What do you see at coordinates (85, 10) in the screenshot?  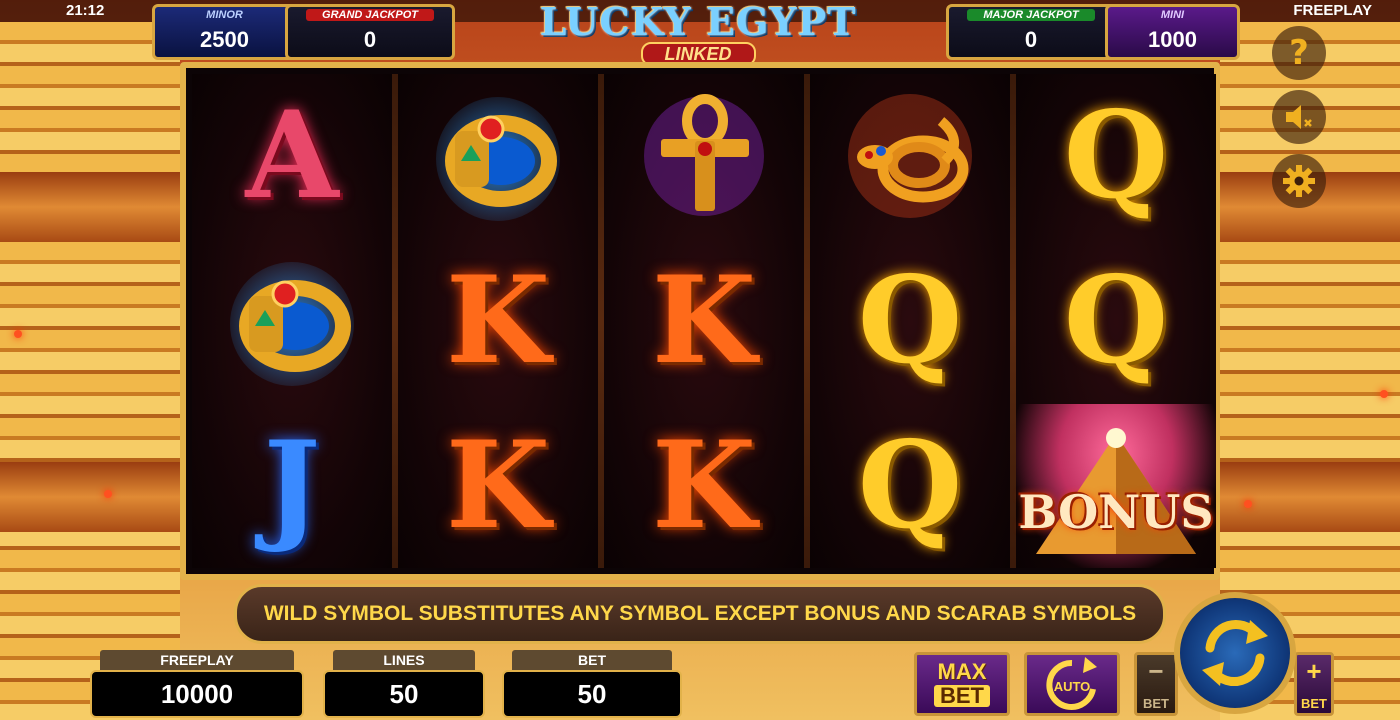 I see `clock: 21:12` at bounding box center [85, 10].